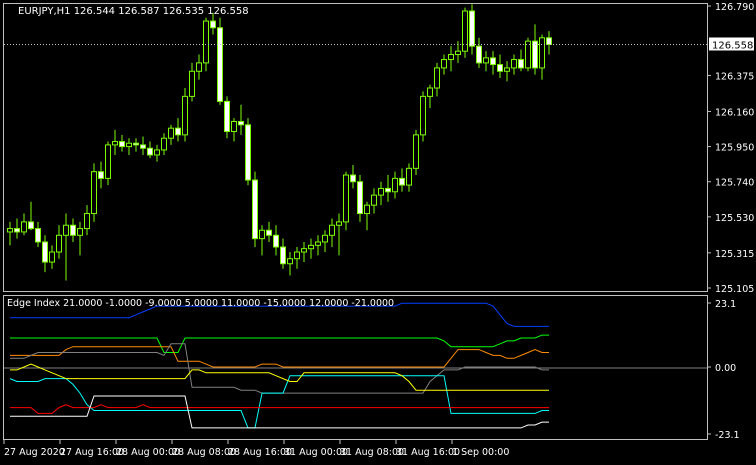  I want to click on indicator-value-axis: 23.1 0.00 -23.1, so click(723, 370).